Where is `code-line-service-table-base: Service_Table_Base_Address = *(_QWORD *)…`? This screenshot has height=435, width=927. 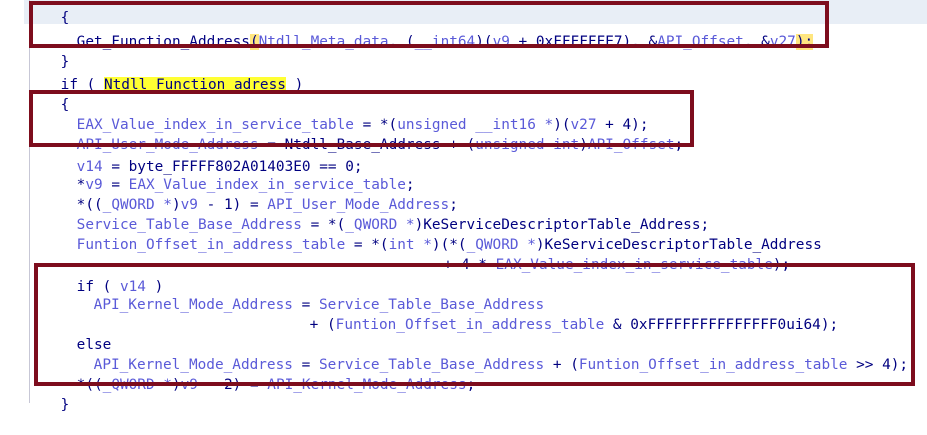
code-line-service-table-base: Service_Table_Base_Address = *(_QWORD *)… is located at coordinates (376, 214).